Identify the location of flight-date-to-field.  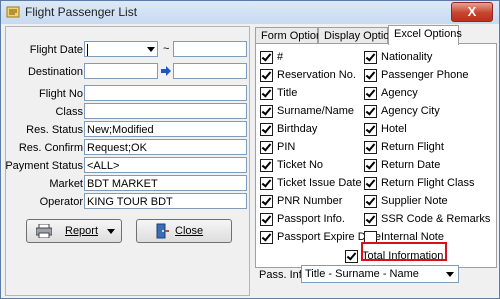
(210, 49).